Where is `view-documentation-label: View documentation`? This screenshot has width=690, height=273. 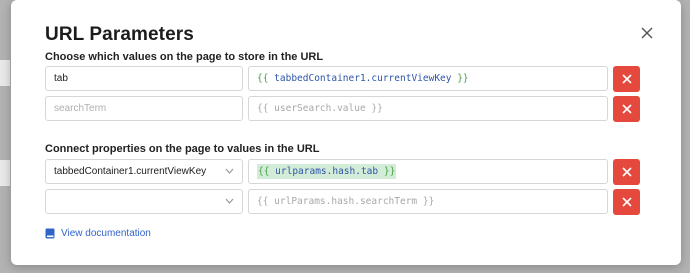
view-documentation-label: View documentation is located at coordinates (106, 233).